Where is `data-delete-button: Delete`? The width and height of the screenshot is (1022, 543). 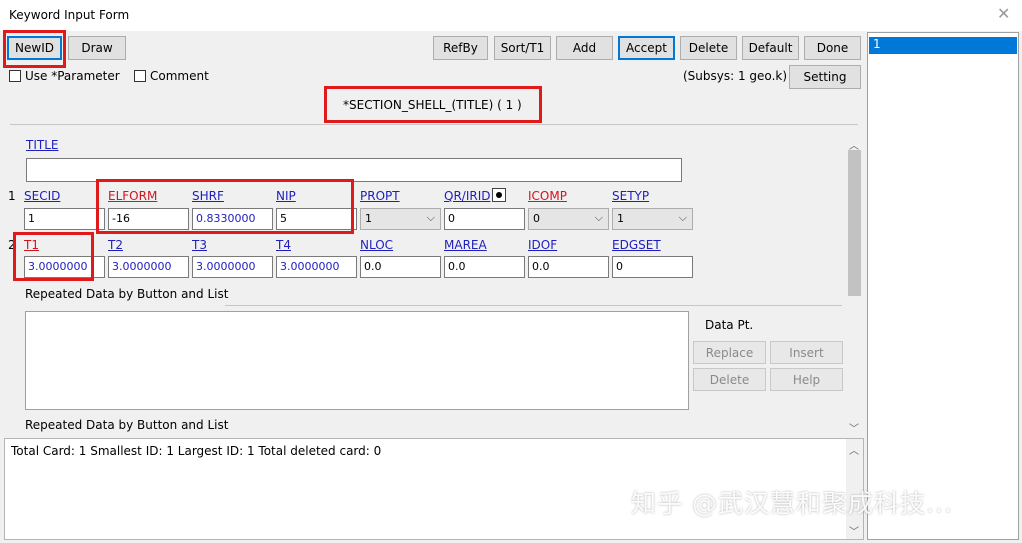 data-delete-button: Delete is located at coordinates (729, 379).